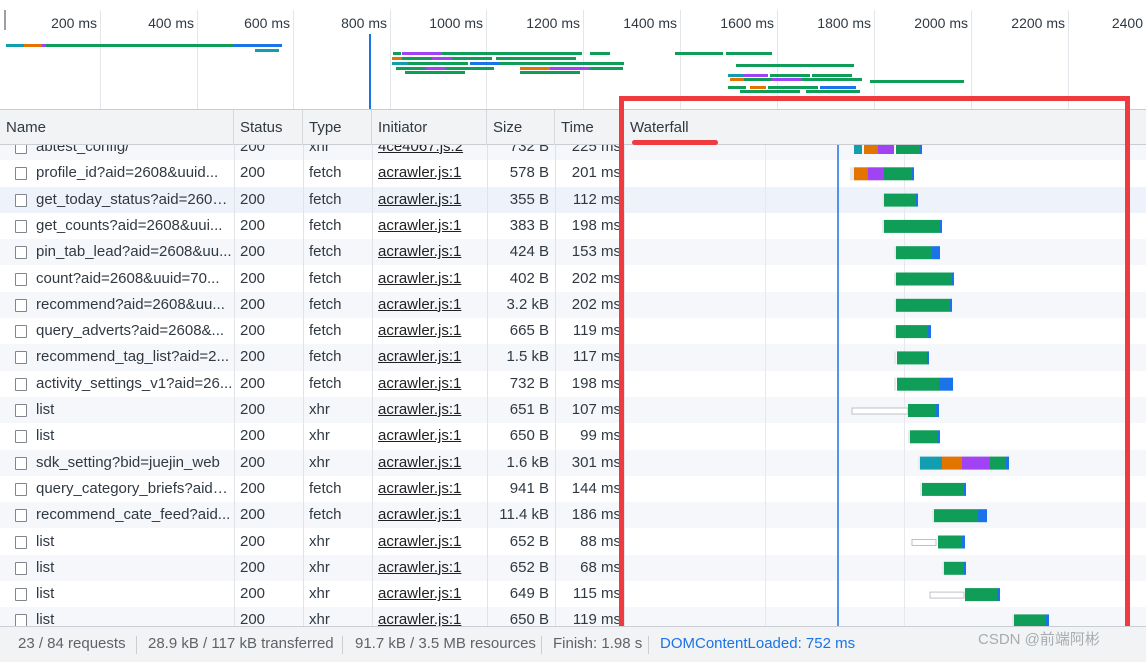 This screenshot has height=662, width=1146. Describe the element at coordinates (521, 127) in the screenshot. I see `column-header-size: Size` at that location.